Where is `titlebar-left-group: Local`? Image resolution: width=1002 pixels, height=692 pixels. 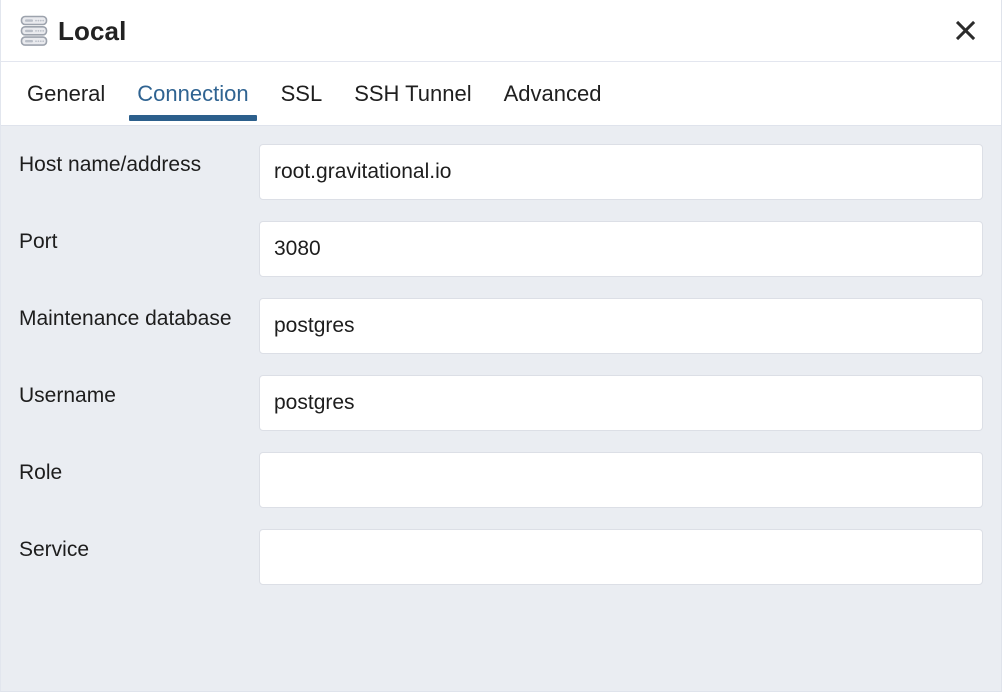
titlebar-left-group: Local is located at coordinates (72, 31).